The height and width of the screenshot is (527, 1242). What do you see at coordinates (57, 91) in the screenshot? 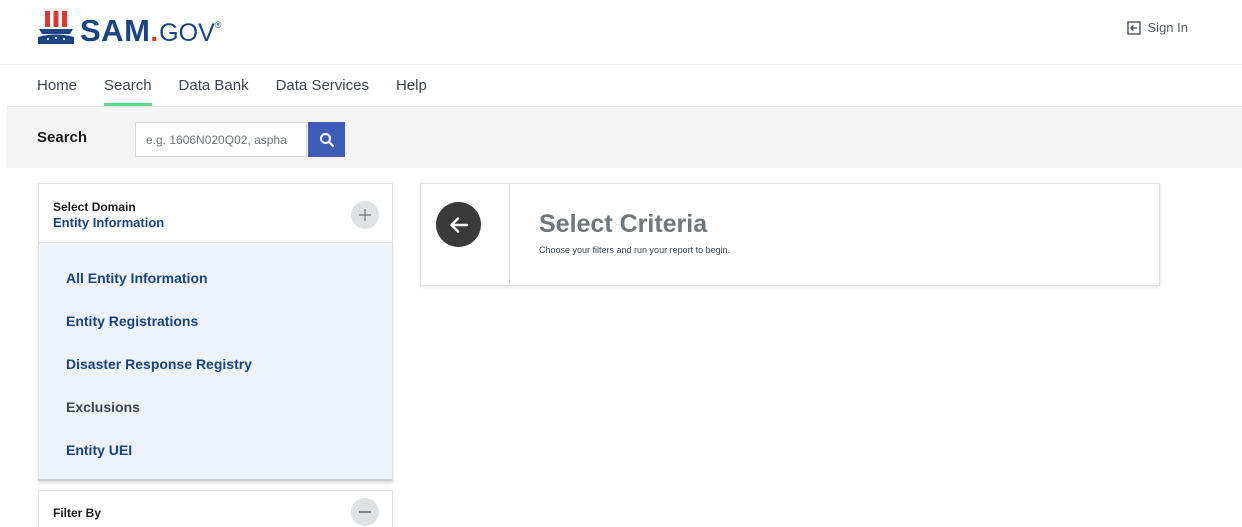
I see `nav-home: Home` at bounding box center [57, 91].